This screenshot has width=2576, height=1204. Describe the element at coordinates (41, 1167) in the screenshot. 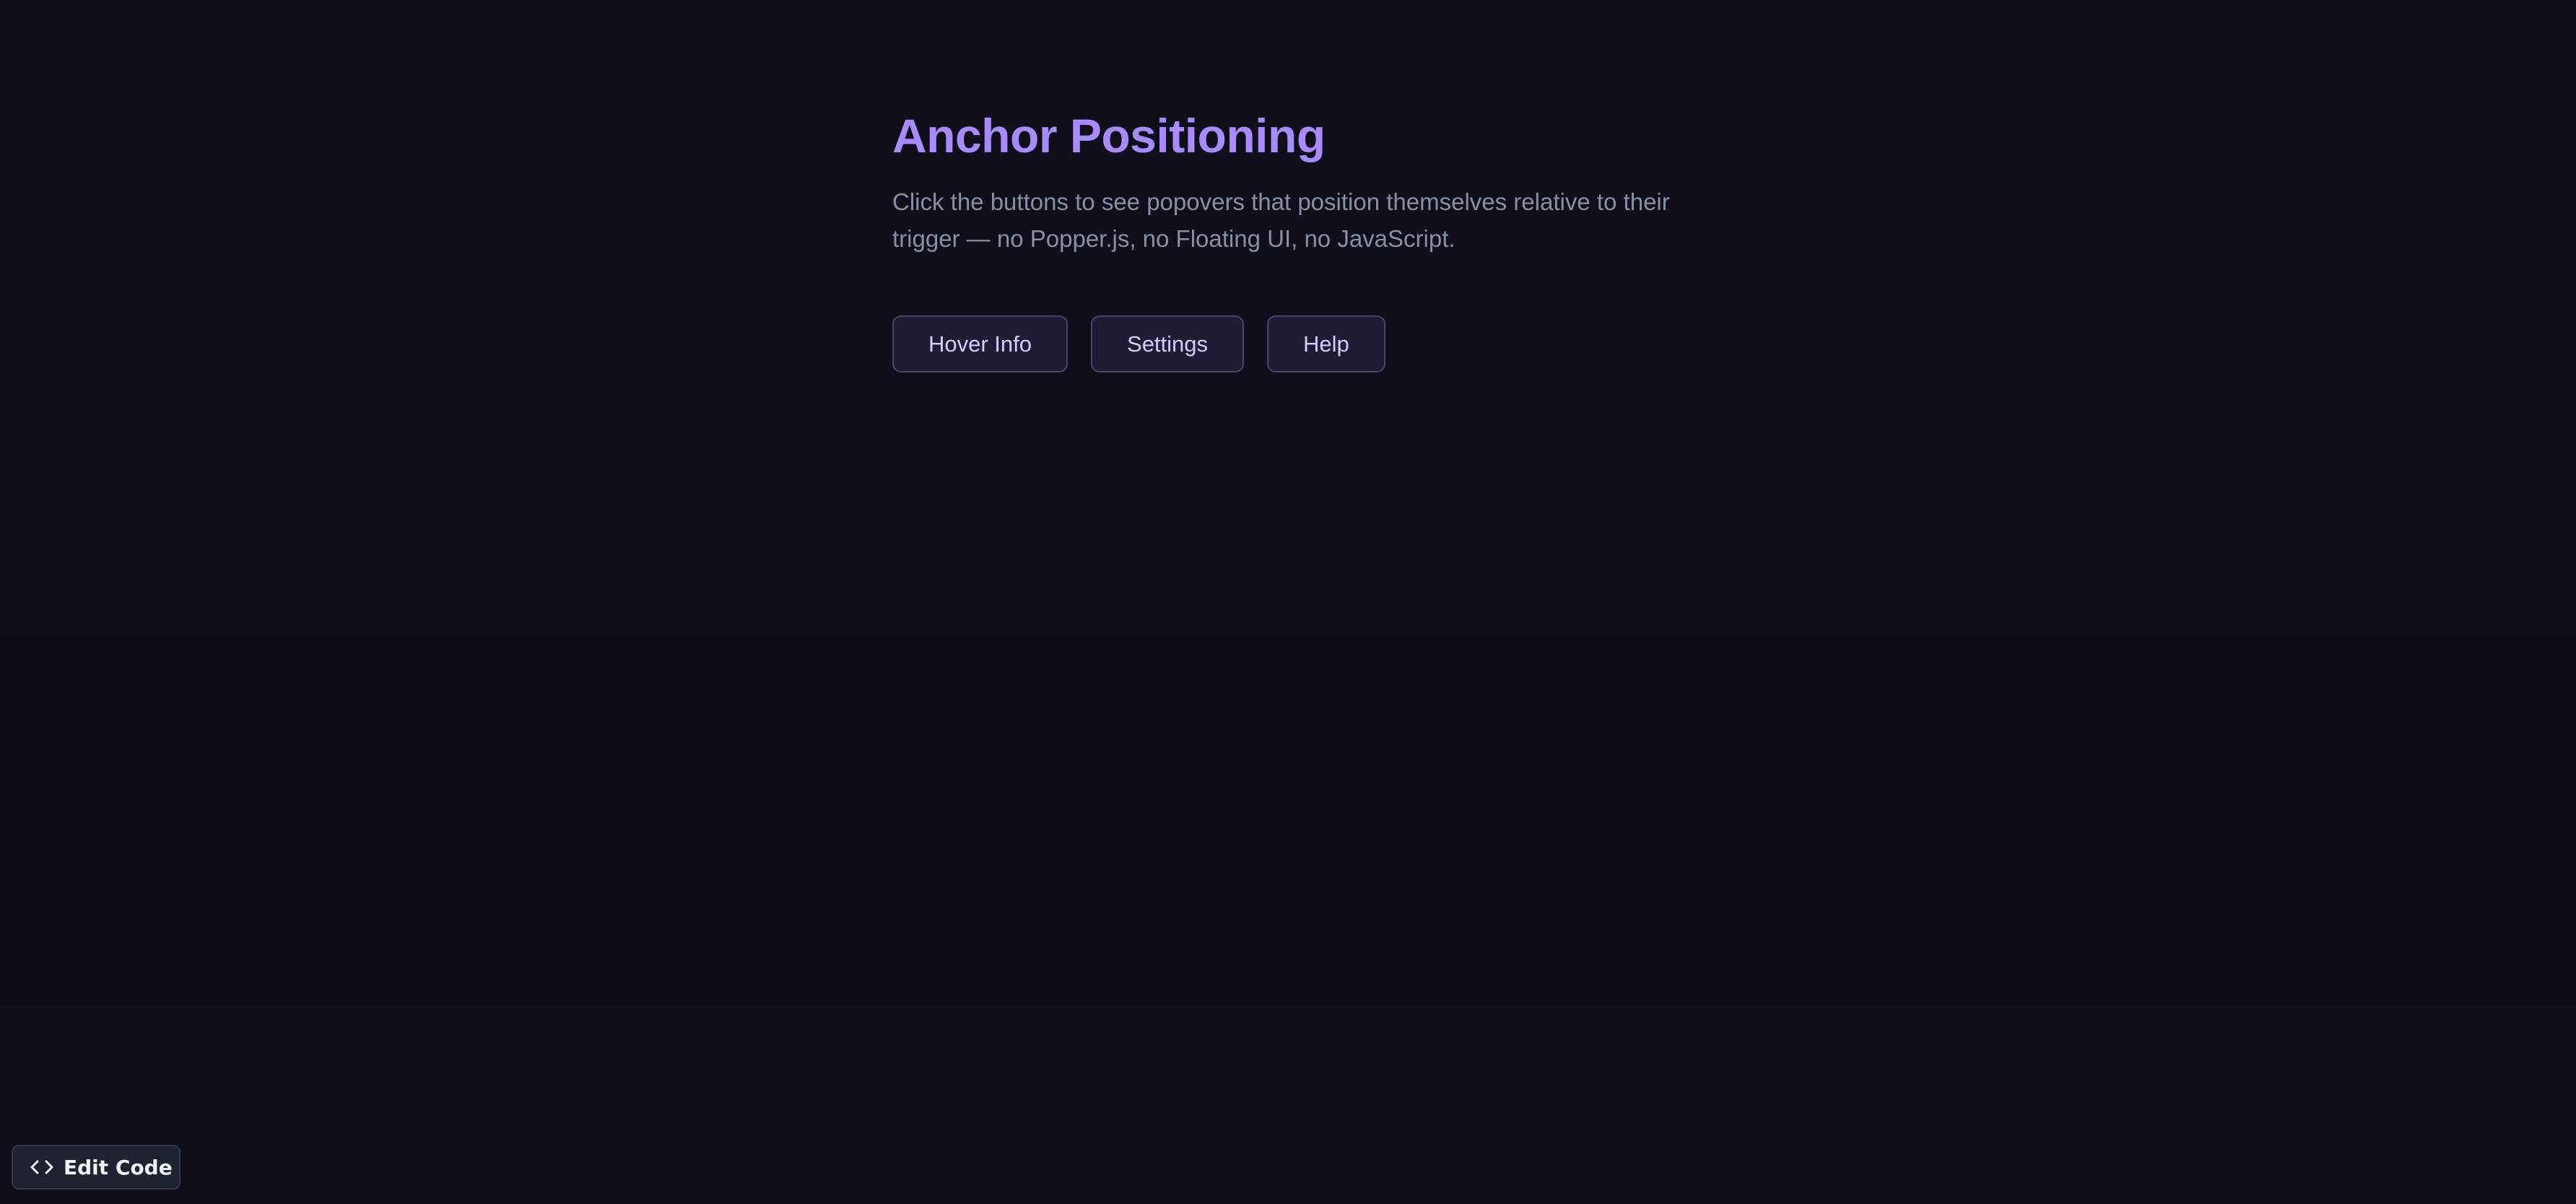

I see `code-icon` at that location.